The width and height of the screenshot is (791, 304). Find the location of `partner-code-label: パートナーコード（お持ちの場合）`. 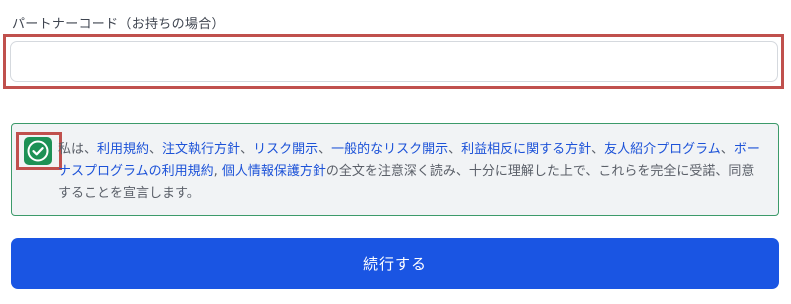

partner-code-label: パートナーコード（お持ちの場合） is located at coordinates (118, 24).